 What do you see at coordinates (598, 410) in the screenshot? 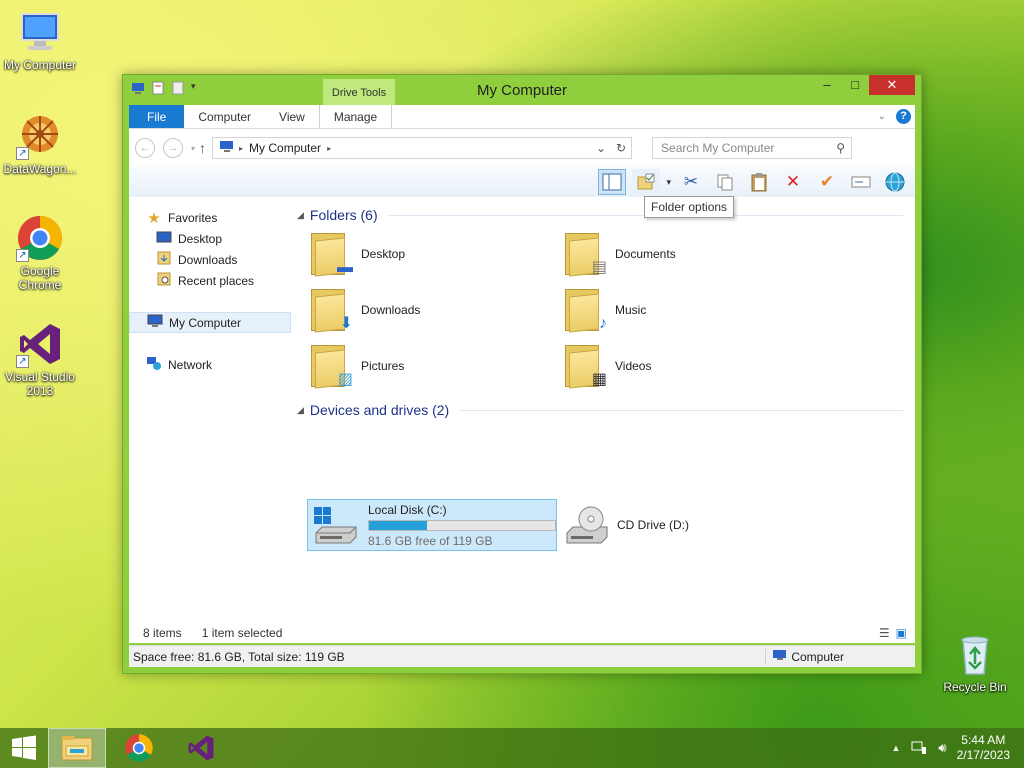
I see `group-header-devices: ◢ Devices and drives (2)` at bounding box center [598, 410].